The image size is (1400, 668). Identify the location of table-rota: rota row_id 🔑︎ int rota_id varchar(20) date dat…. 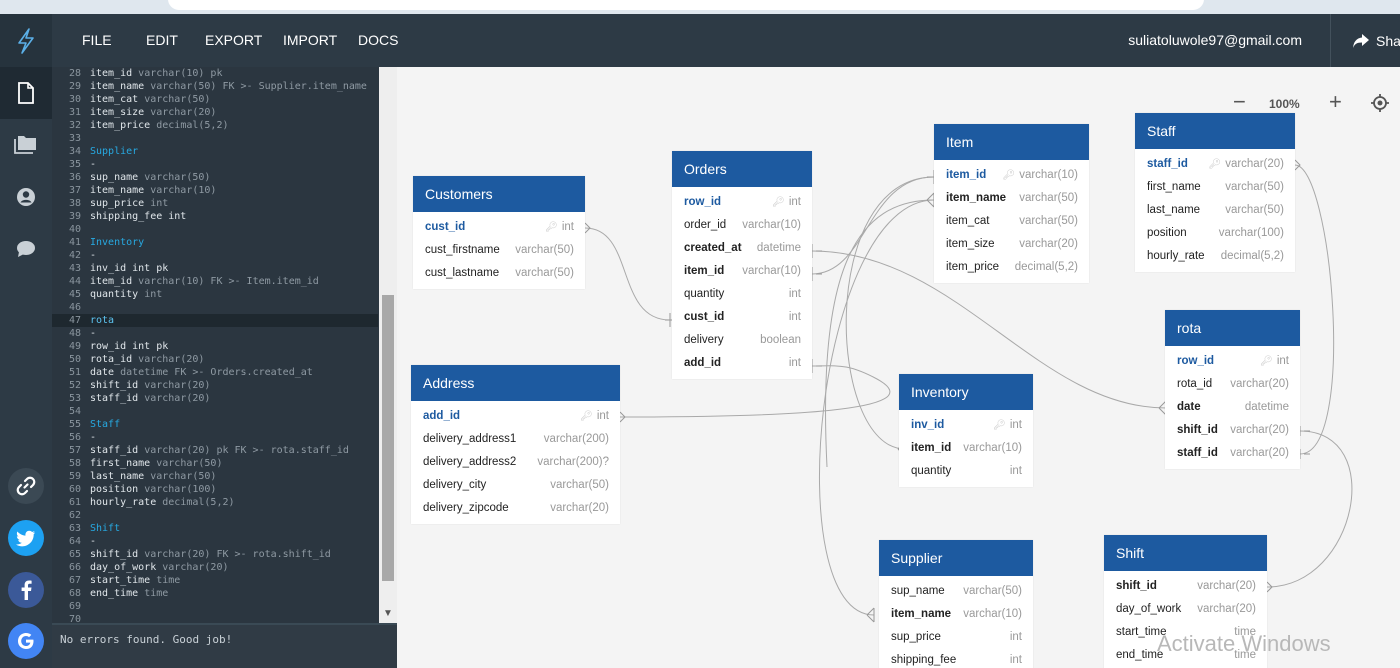
(1232, 389).